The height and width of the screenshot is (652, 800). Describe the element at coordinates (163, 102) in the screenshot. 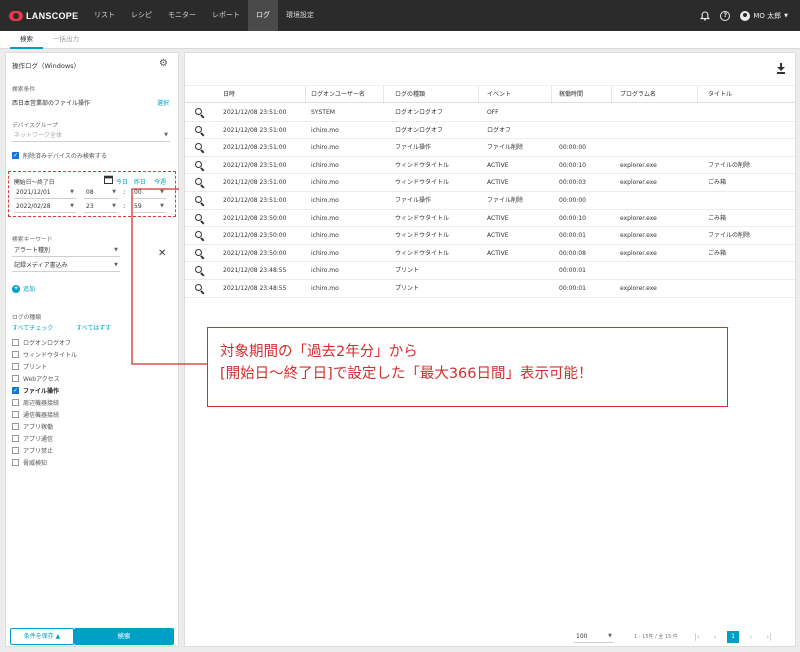

I see `select-link: 選択` at that location.